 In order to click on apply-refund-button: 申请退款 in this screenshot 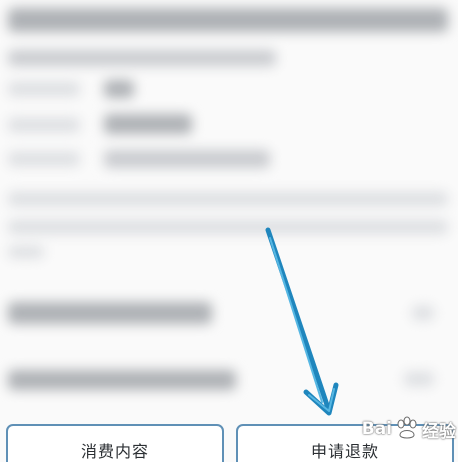, I will do `click(345, 443)`.